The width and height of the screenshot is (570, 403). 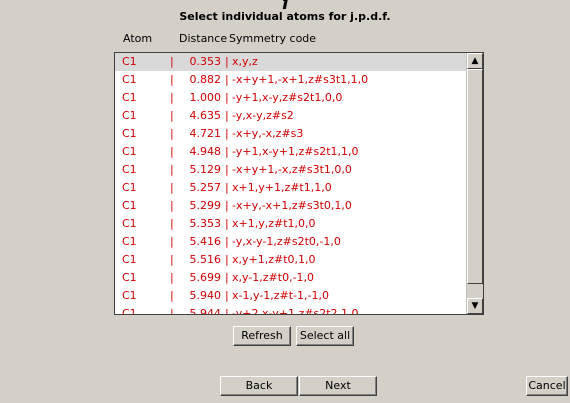 What do you see at coordinates (205, 97) in the screenshot?
I see `distance-cell: 1.000` at bounding box center [205, 97].